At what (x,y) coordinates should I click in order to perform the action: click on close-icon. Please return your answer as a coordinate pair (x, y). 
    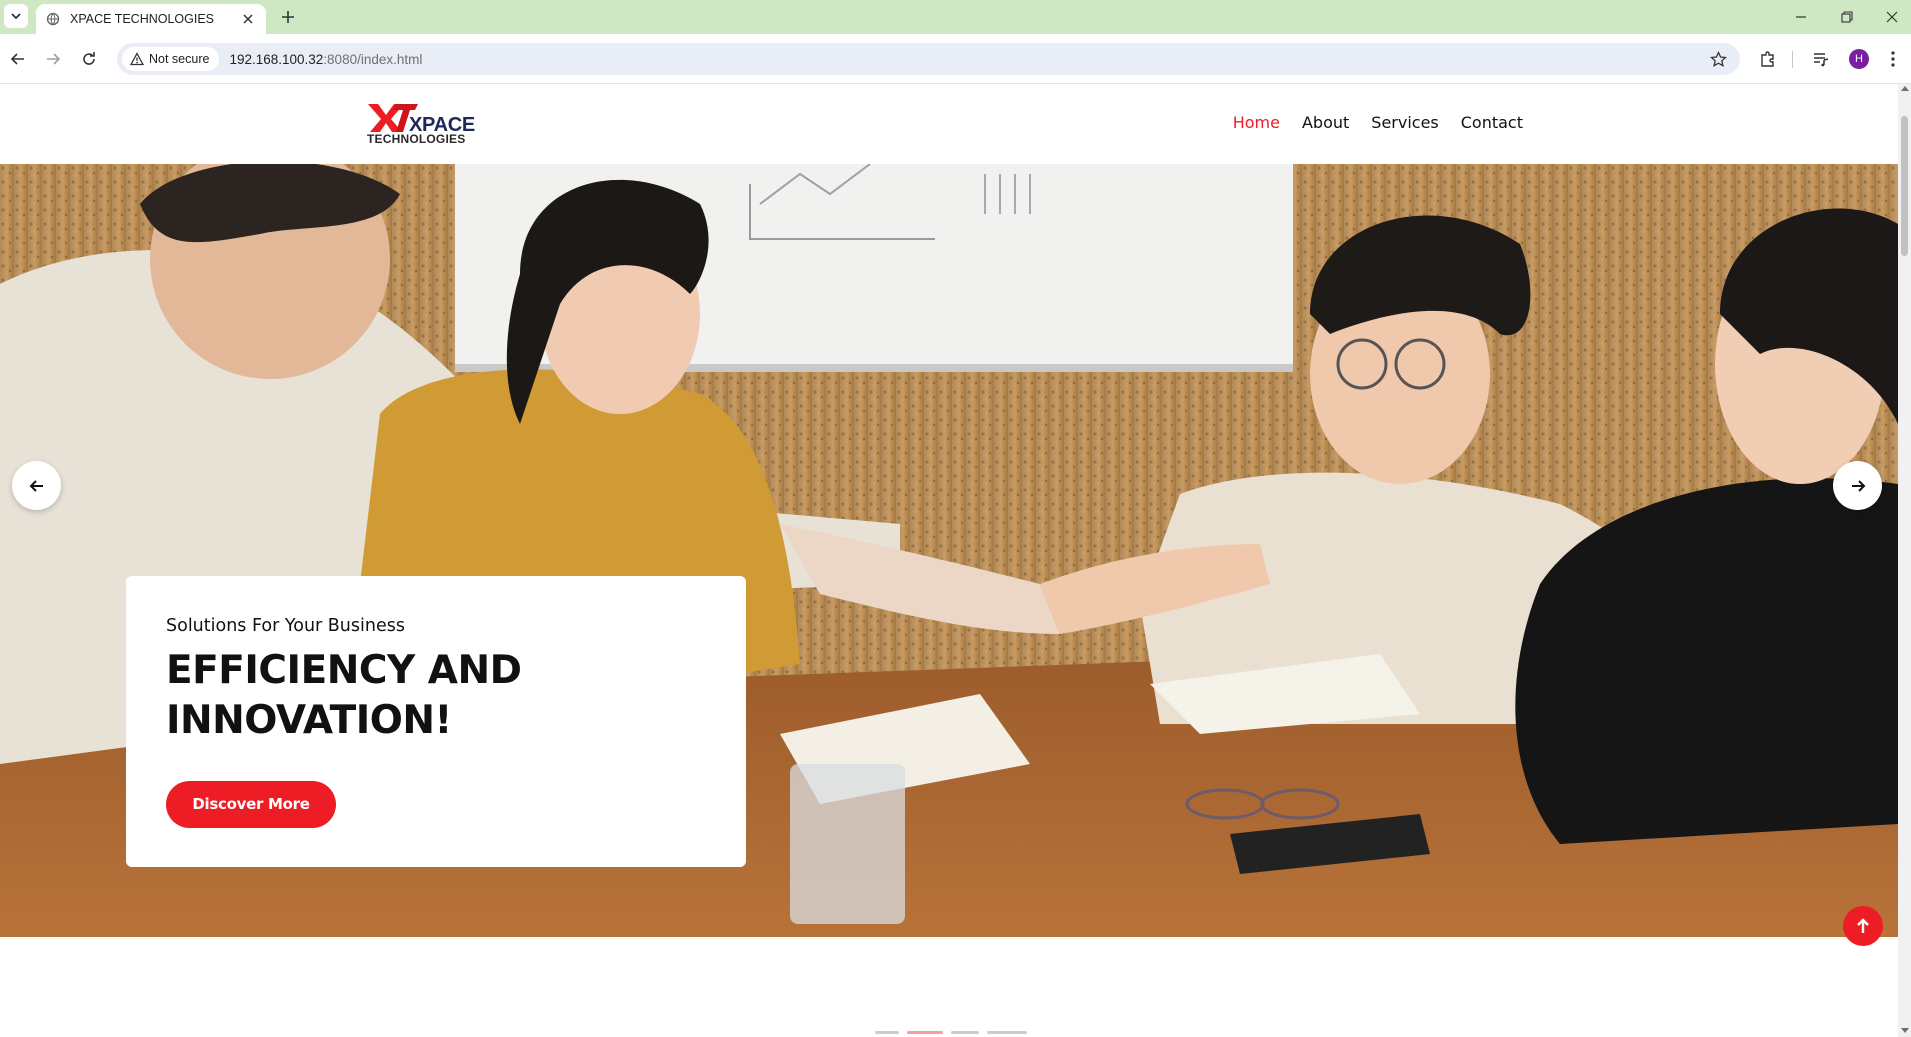
    Looking at the image, I should click on (1892, 17).